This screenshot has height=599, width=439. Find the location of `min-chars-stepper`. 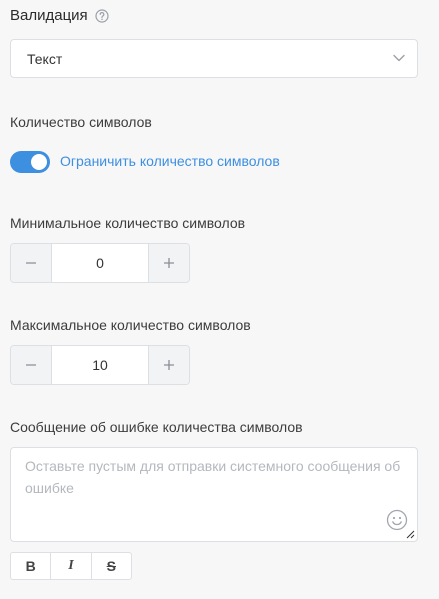

min-chars-stepper is located at coordinates (100, 263).